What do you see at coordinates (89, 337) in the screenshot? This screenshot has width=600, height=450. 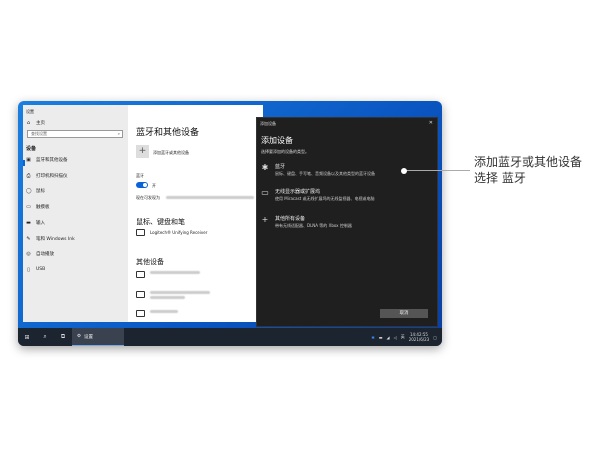 I see `taskbar-app-label: 设置` at bounding box center [89, 337].